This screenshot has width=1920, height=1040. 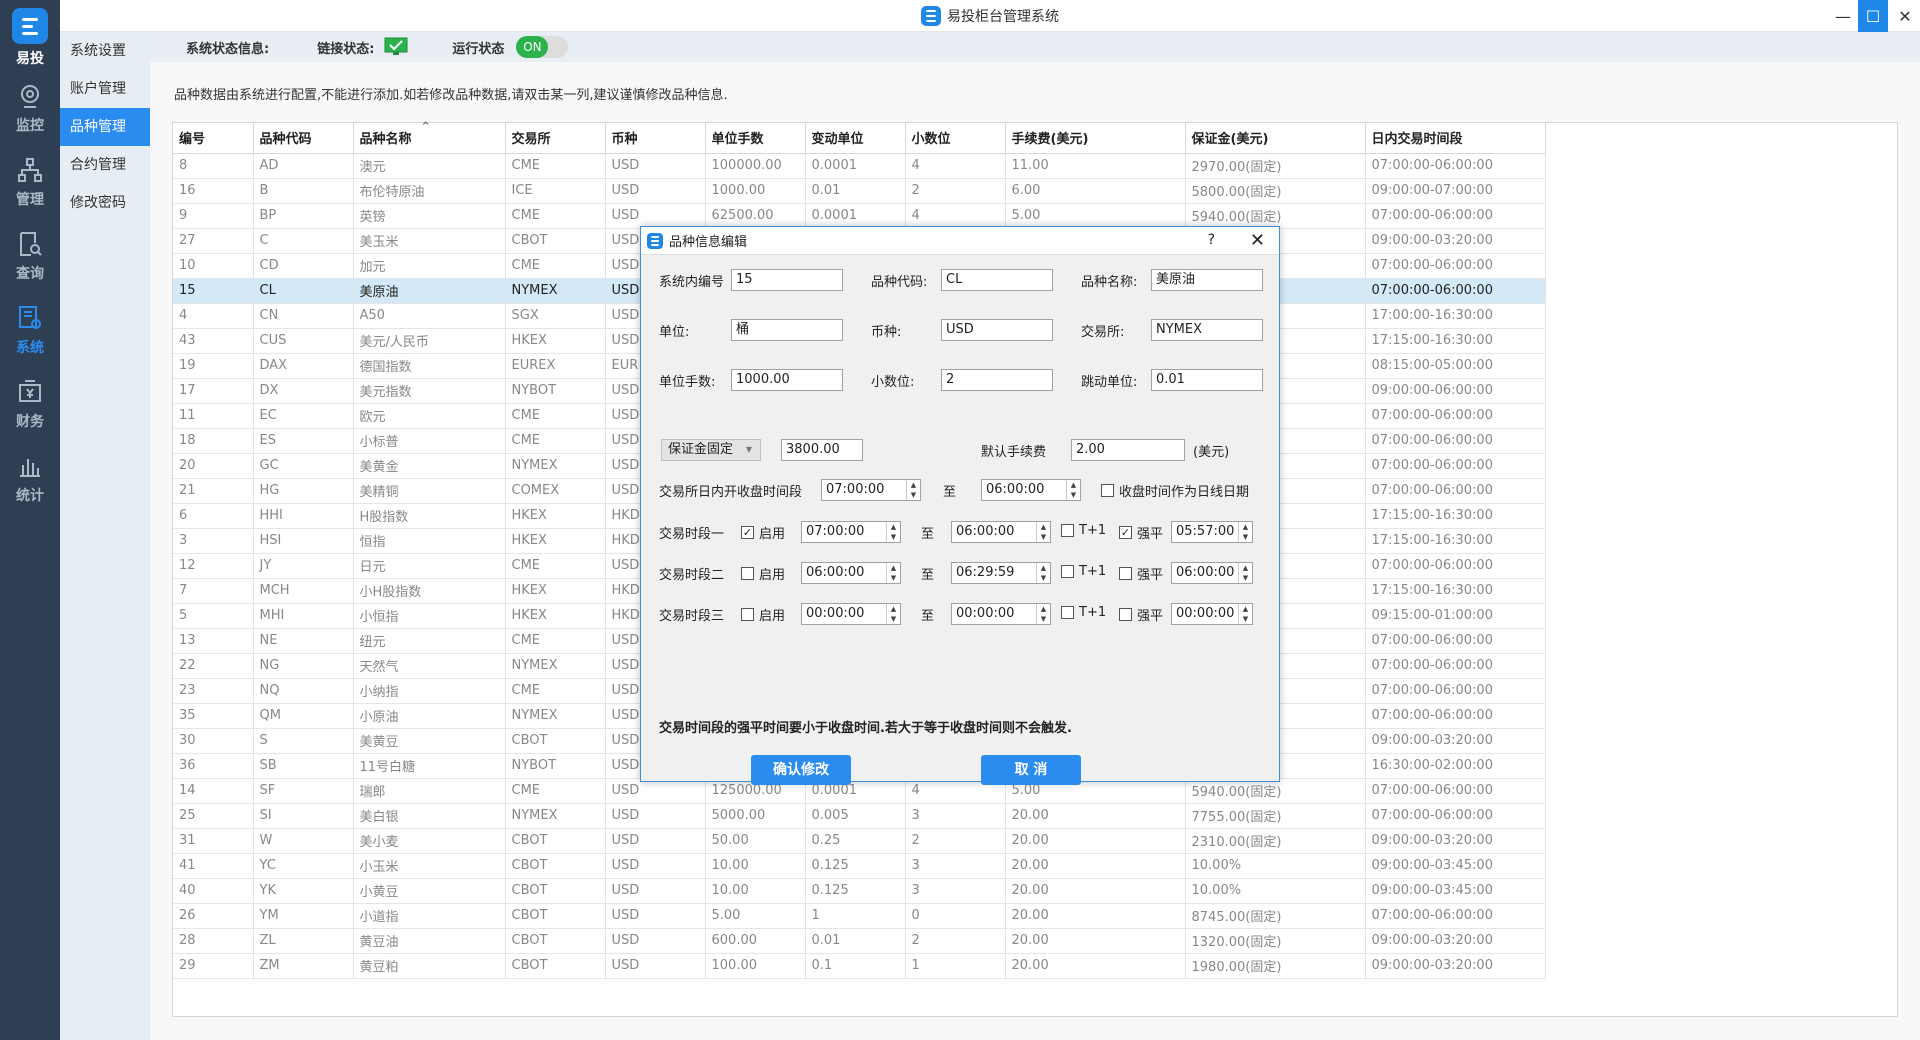 What do you see at coordinates (950, 492) in the screenshot?
I see `session-to-label: 至` at bounding box center [950, 492].